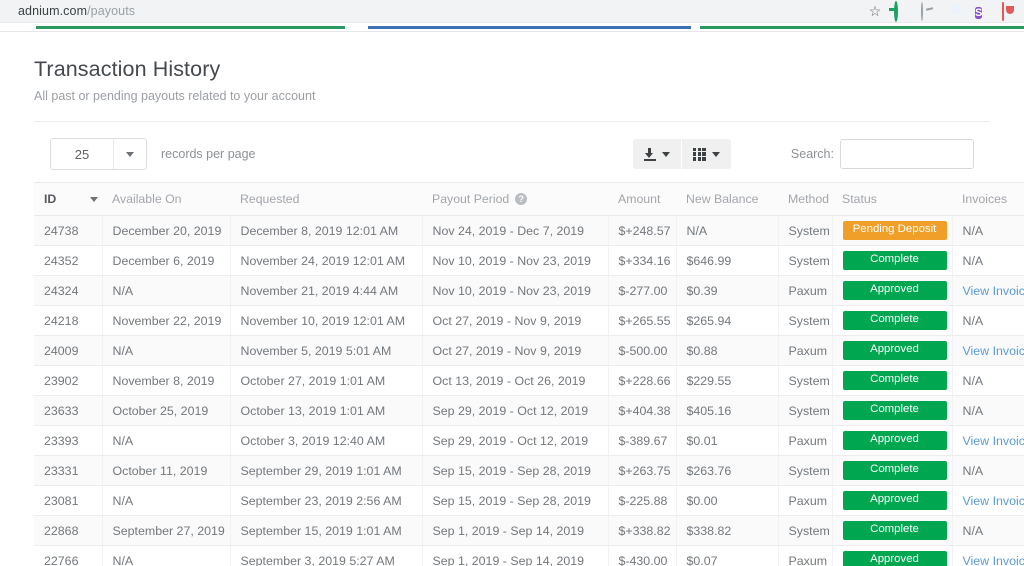 The width and height of the screenshot is (1024, 566). What do you see at coordinates (68, 290) in the screenshot?
I see `transaction-id: 24324` at bounding box center [68, 290].